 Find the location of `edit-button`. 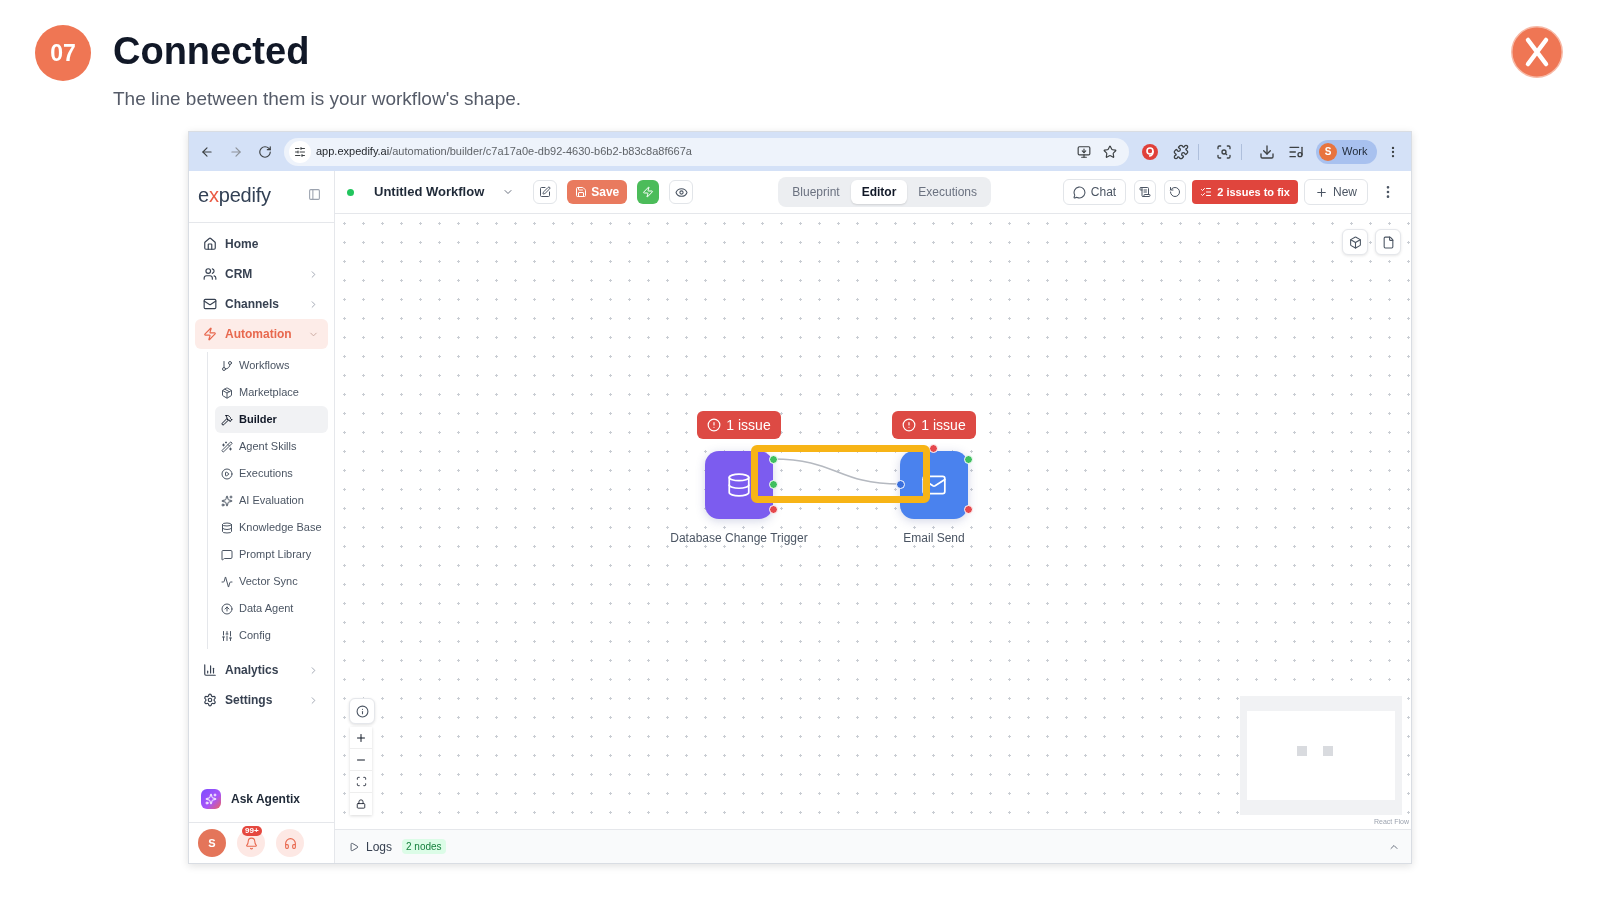

edit-button is located at coordinates (545, 192).